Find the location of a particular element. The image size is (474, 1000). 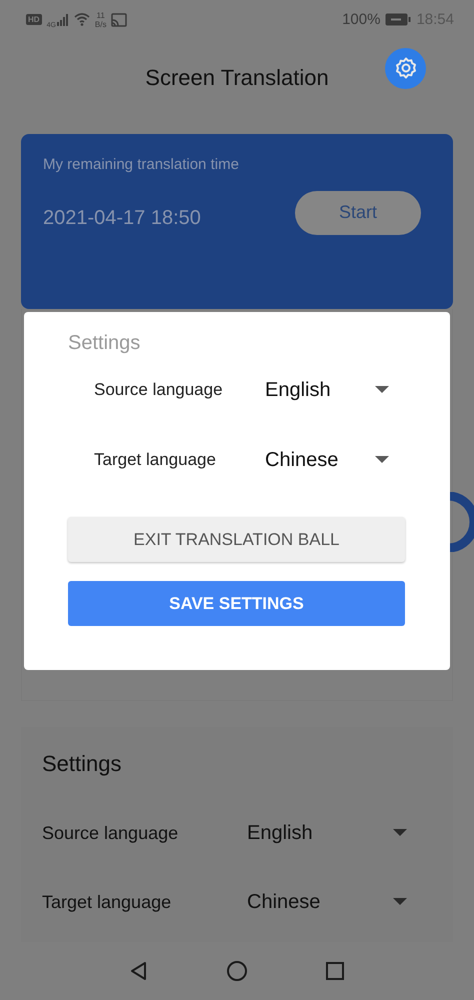

battery-percent: 100% is located at coordinates (361, 19).